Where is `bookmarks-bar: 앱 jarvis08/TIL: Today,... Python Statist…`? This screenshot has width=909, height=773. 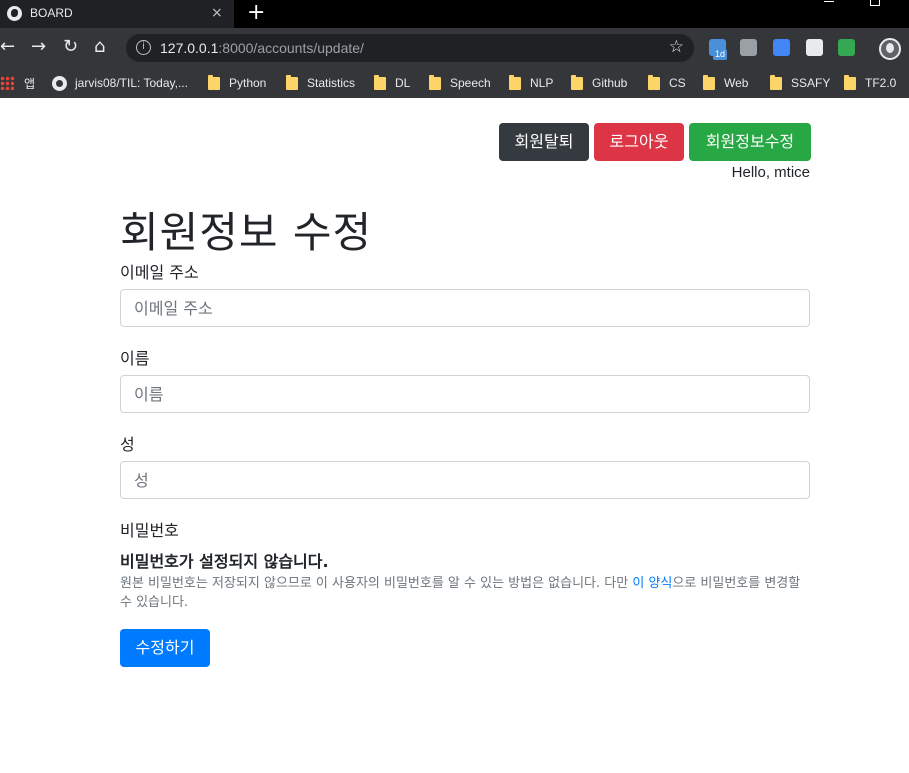
bookmarks-bar: 앱 jarvis08/TIL: Today,... Python Statist… is located at coordinates (454, 83).